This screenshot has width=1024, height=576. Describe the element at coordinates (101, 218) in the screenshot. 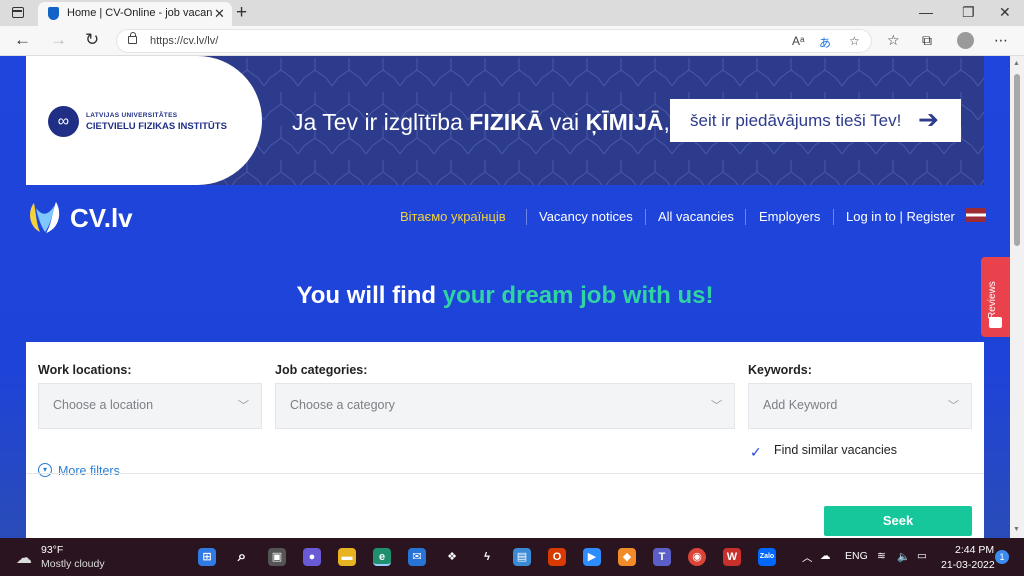

I see `site-logo: CV.lv` at that location.